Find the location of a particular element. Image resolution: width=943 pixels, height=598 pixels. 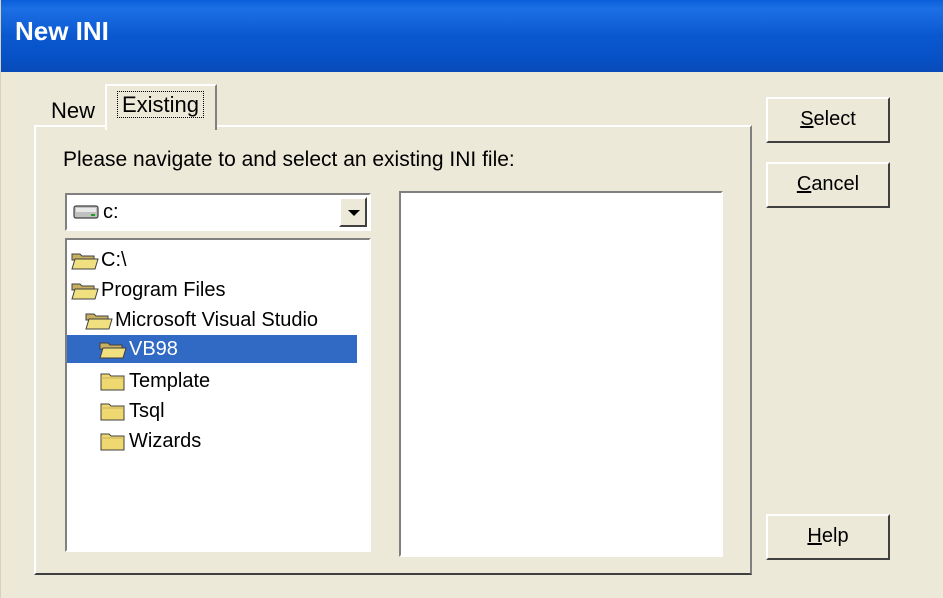

dir-item-microsoft-visual-studio: Microsoft Visual Studio is located at coordinates (201, 320).